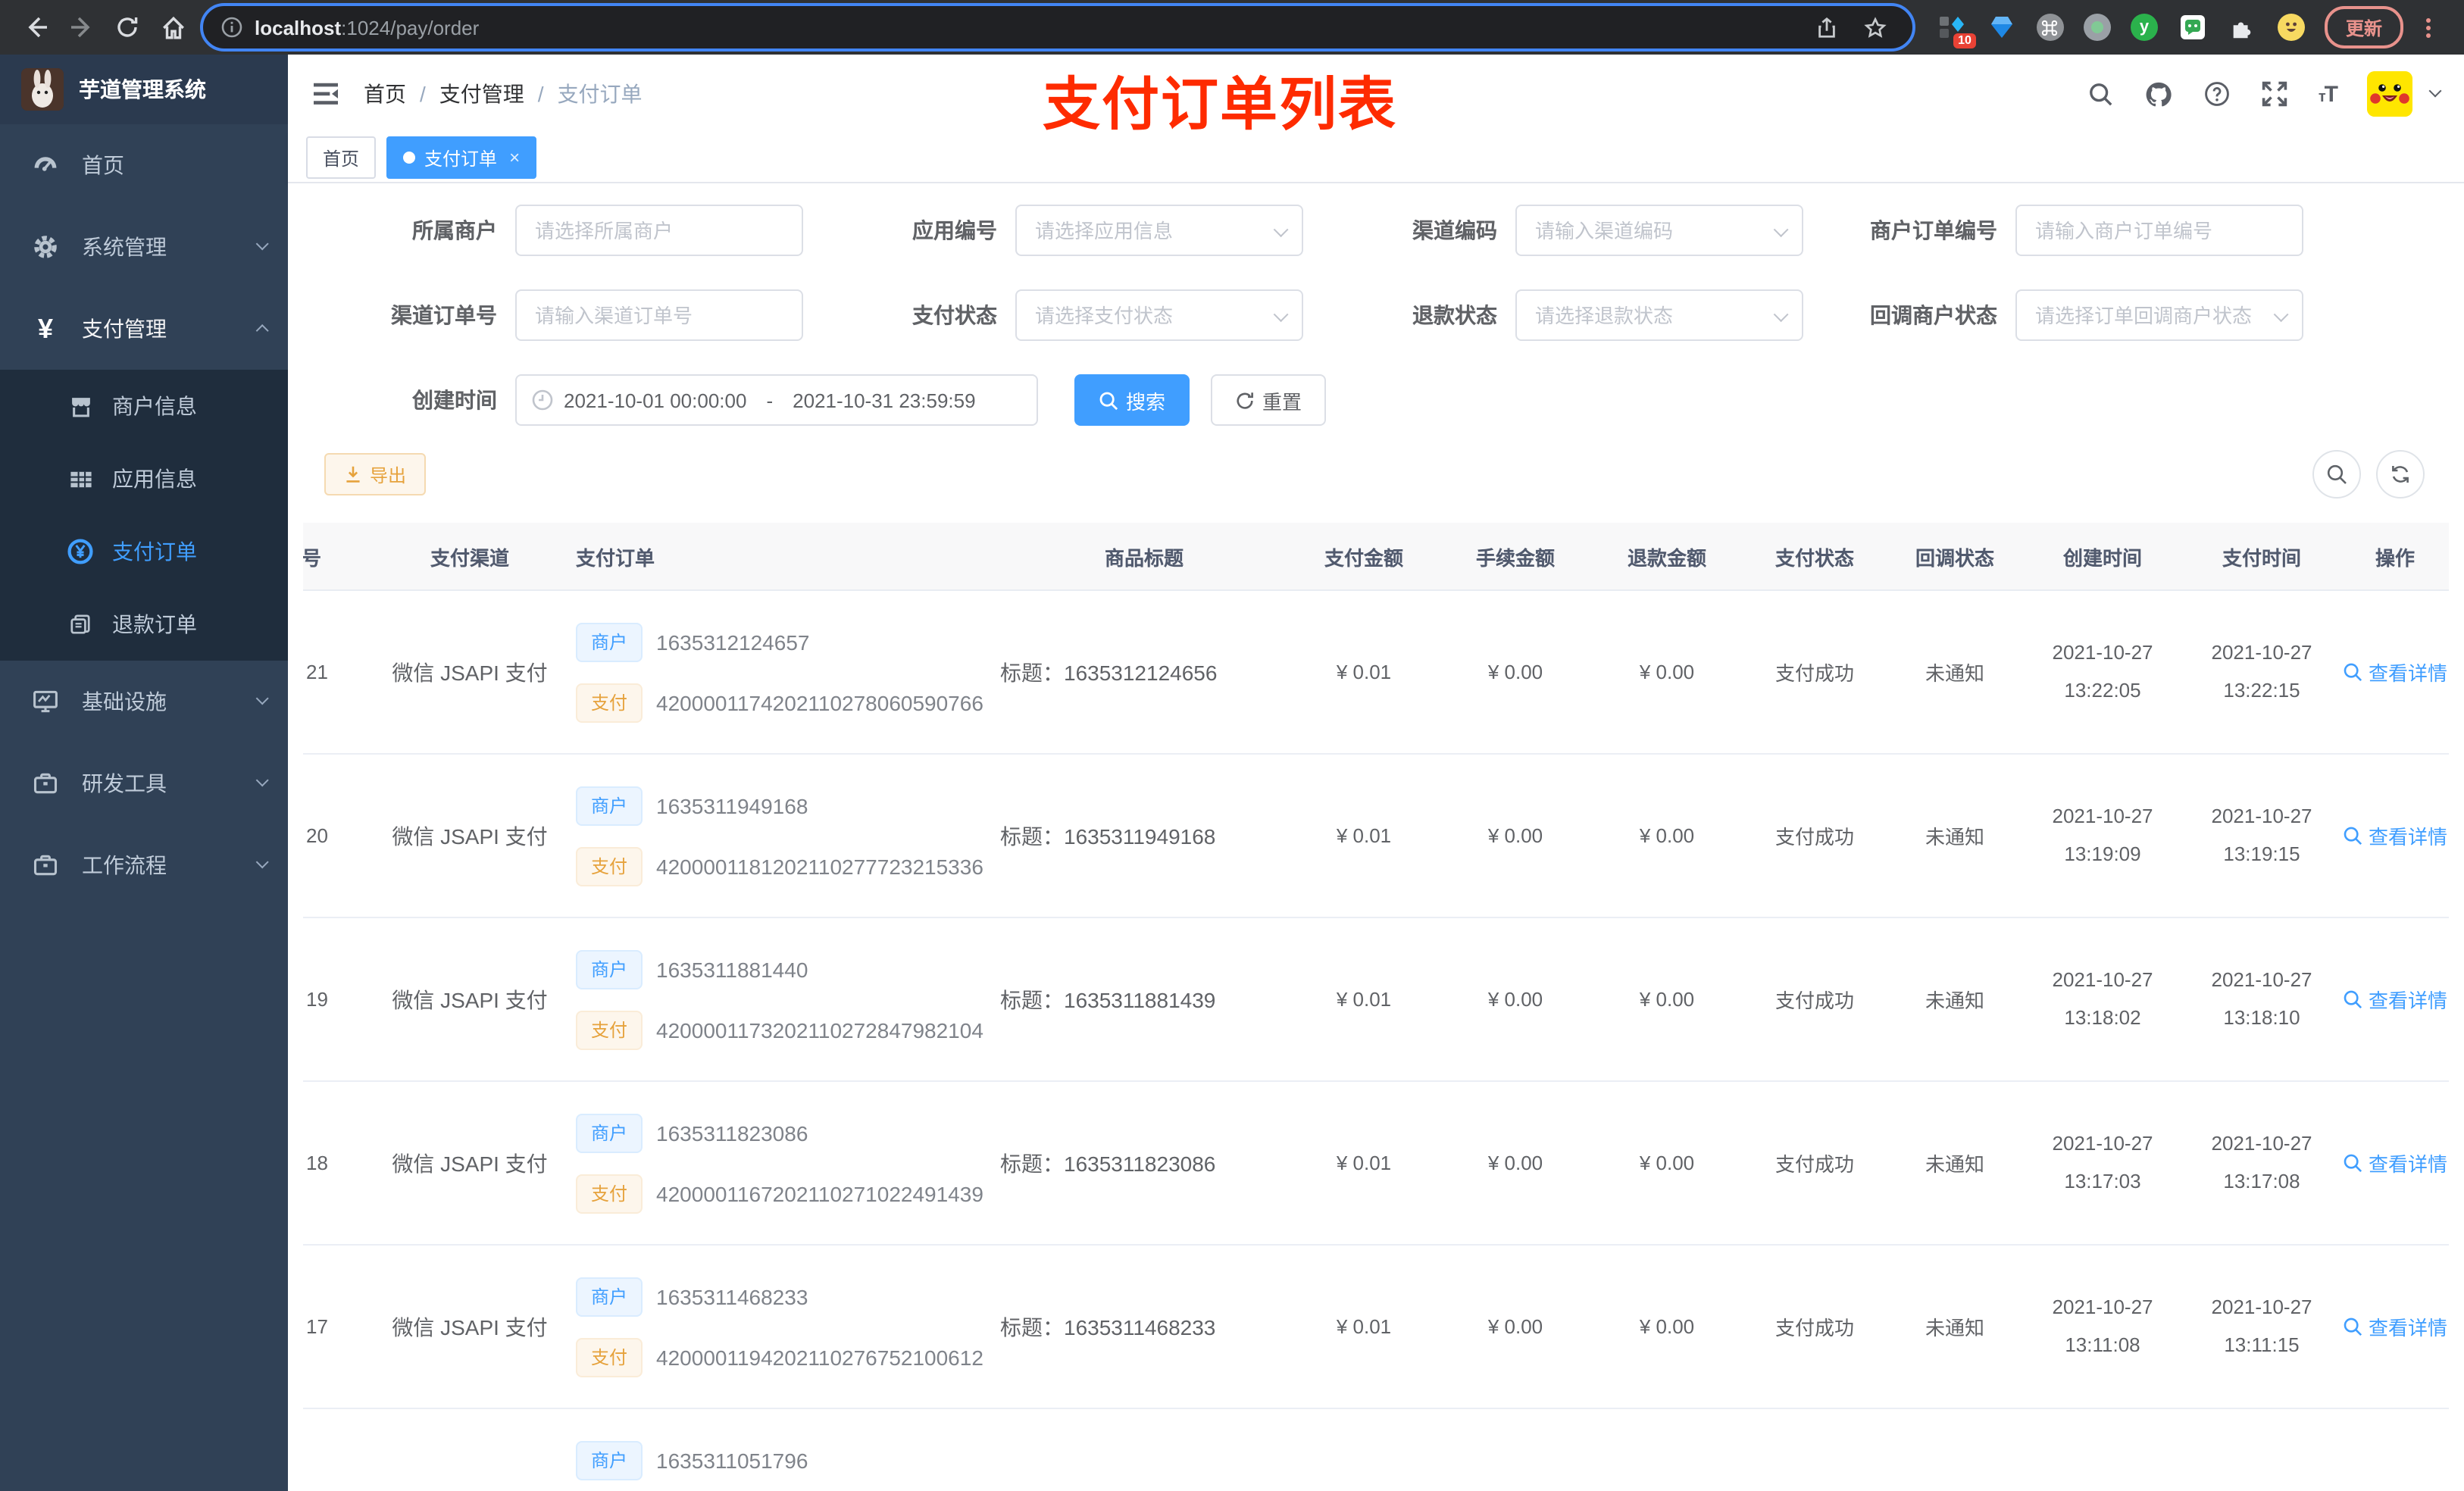 The height and width of the screenshot is (1491, 2464). What do you see at coordinates (144, 478) in the screenshot?
I see `sidebar-item-app-info: 应用信息` at bounding box center [144, 478].